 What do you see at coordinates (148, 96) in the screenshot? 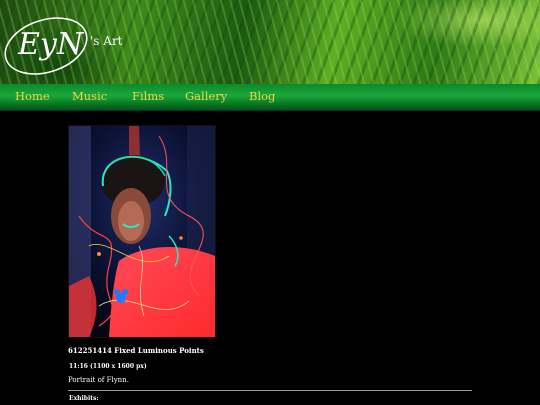
I see `nav-films: Films` at bounding box center [148, 96].